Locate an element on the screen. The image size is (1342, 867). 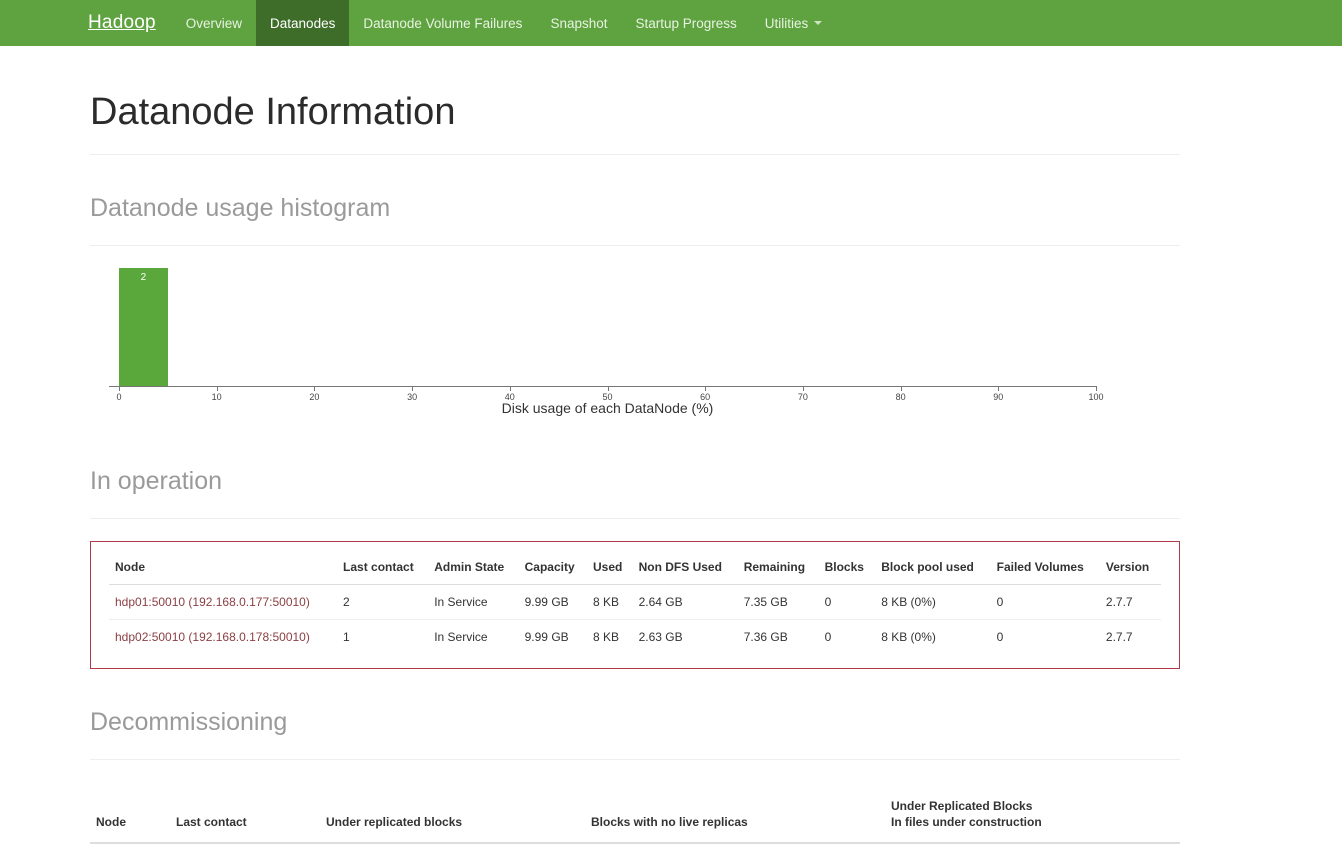
col-header-admin-state: Admin State is located at coordinates (473, 568).